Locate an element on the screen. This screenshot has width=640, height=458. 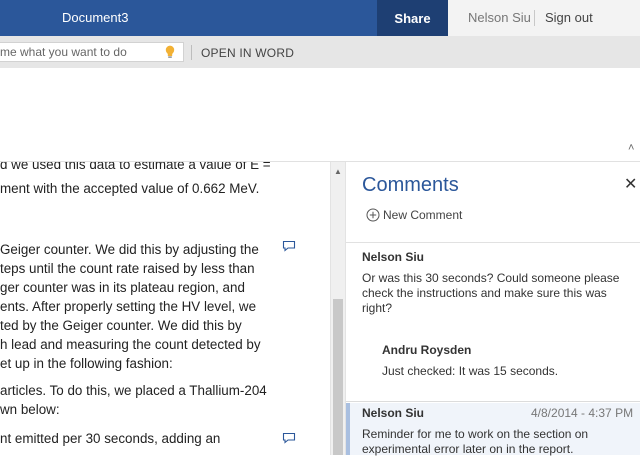
reply-text: Just checked: It was 15 seconds. is located at coordinates (470, 371).